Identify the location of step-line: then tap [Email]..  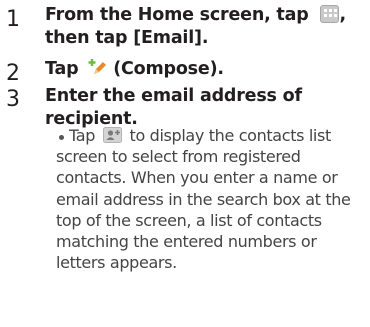
(127, 37).